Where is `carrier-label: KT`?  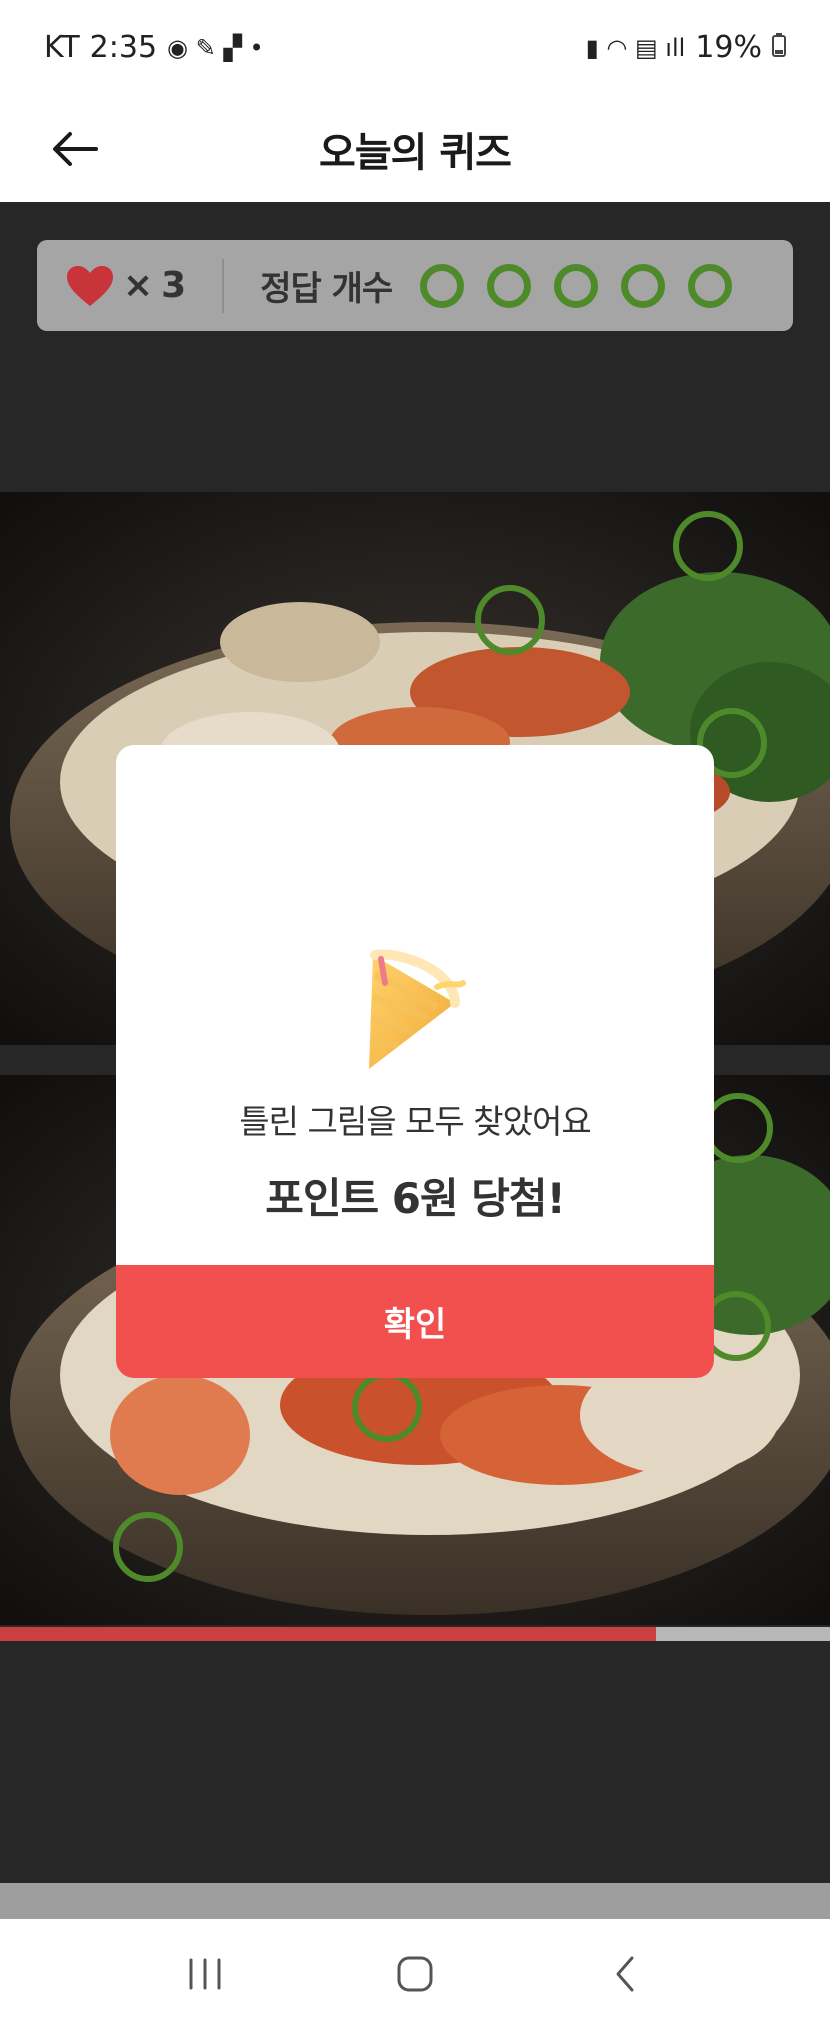 carrier-label: KT is located at coordinates (62, 47).